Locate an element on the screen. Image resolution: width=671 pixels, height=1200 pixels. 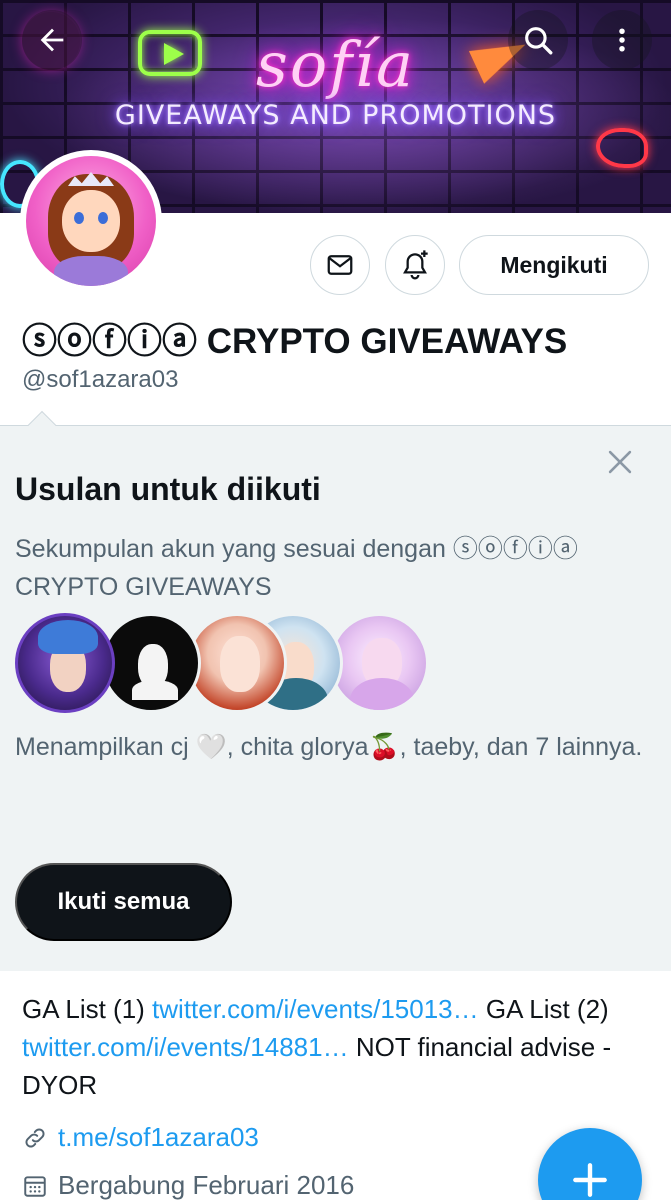
profile-display-name: ⓢⓞⓕⓘⓐ CRYPTO GIVEAWAYS is located at coordinates (295, 341).